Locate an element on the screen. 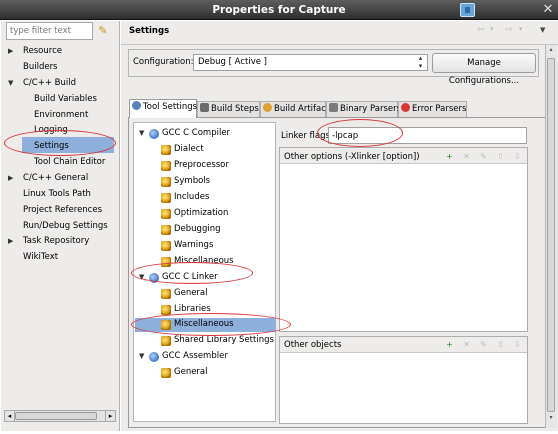 This screenshot has height=434, width=558. tab-label: Binary Parsers is located at coordinates (371, 109).